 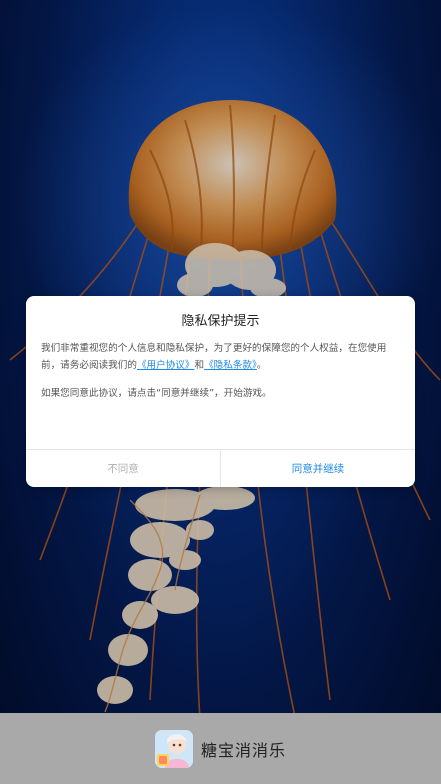 What do you see at coordinates (230, 365) in the screenshot?
I see `privacy-policy-link: 《隐私条款》` at bounding box center [230, 365].